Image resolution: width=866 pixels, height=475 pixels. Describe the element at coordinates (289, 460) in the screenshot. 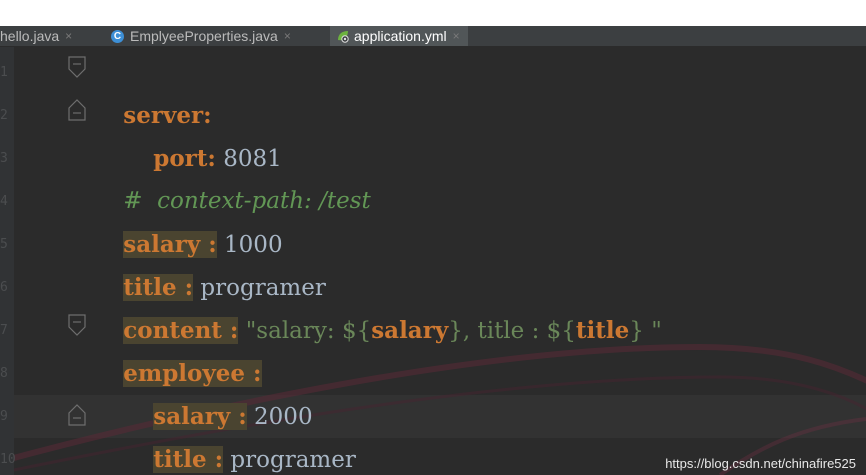

I see `yaml-value: programer` at that location.